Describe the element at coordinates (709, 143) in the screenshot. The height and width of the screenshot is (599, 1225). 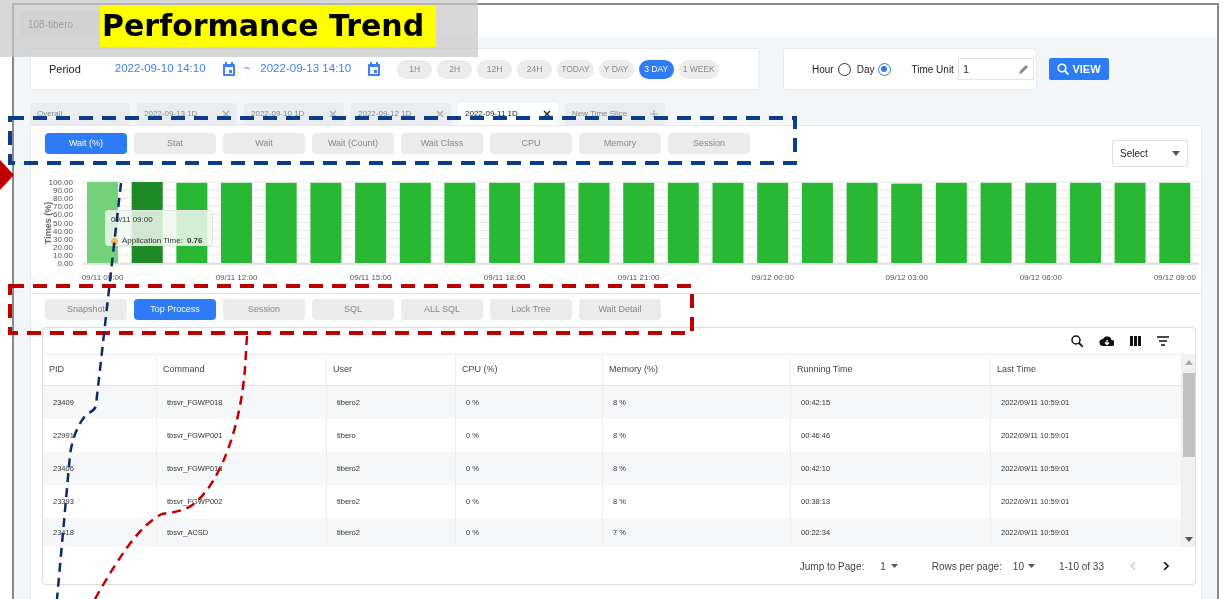
I see `metric-tab: Session` at that location.